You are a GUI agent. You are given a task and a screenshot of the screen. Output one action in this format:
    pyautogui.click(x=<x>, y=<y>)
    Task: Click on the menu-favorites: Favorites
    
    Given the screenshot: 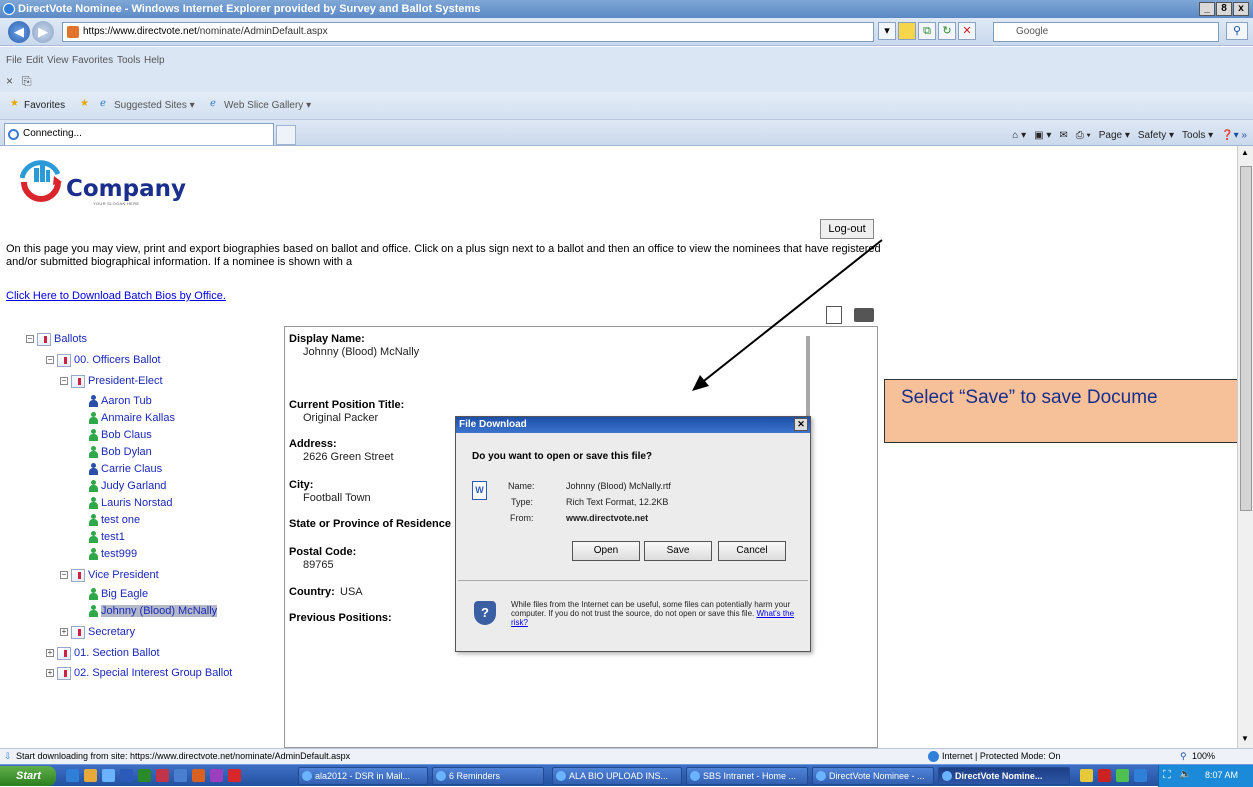 What is the action you would take?
    pyautogui.click(x=92, y=60)
    